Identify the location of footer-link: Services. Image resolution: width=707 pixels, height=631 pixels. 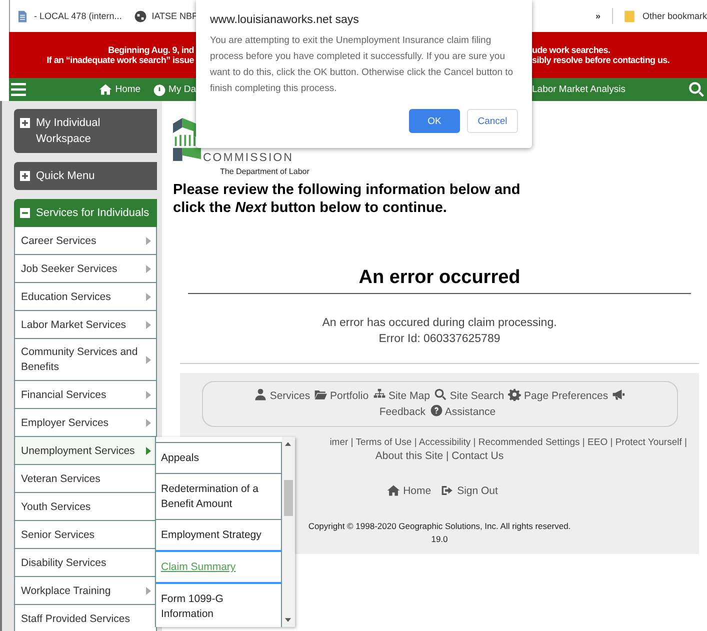
(290, 396).